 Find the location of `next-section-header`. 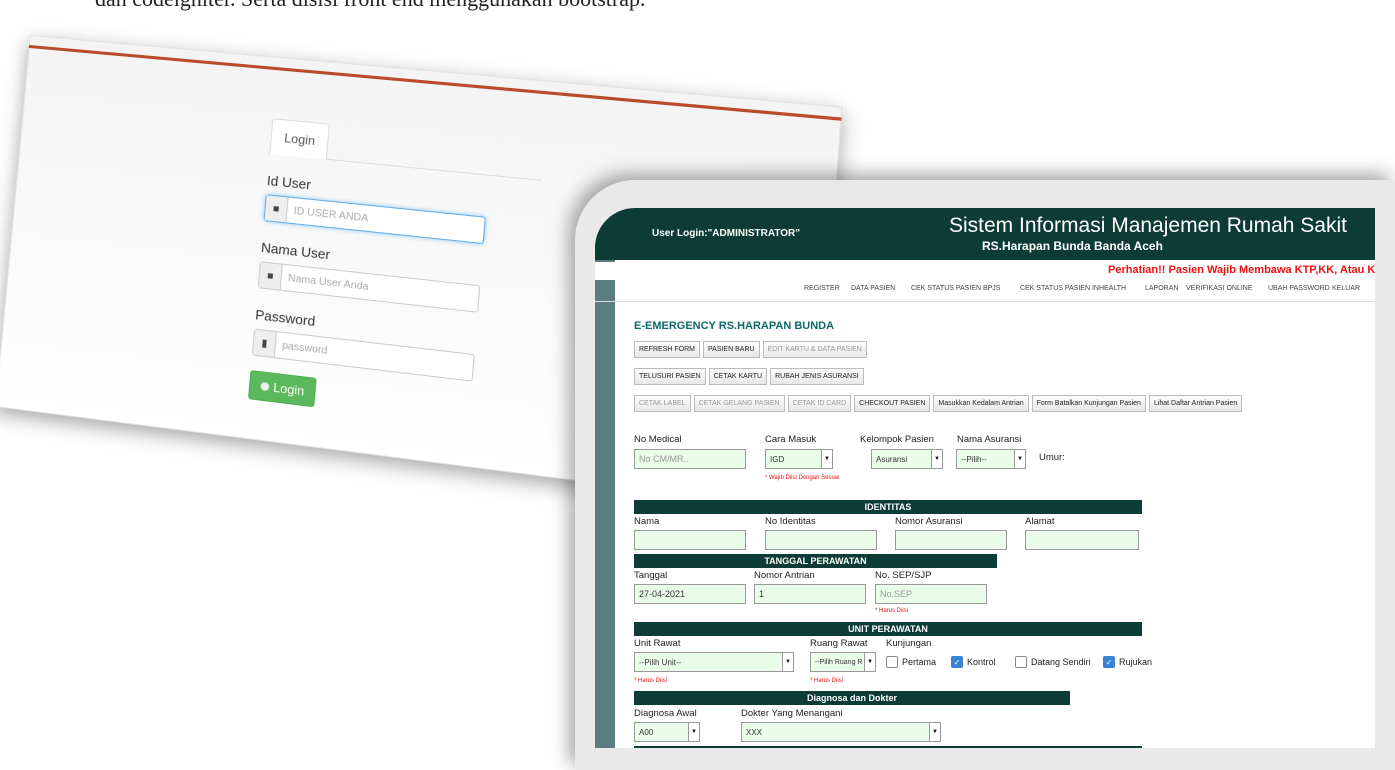

next-section-header is located at coordinates (888, 747).